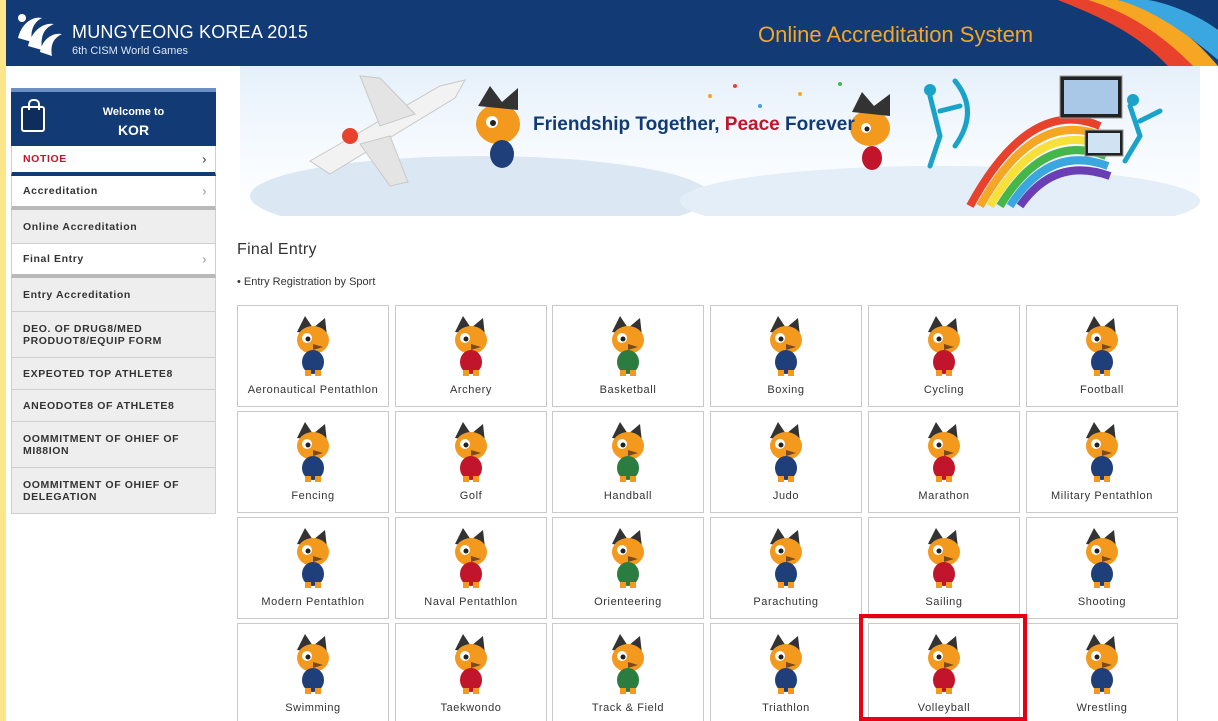 The height and width of the screenshot is (721, 1218). Describe the element at coordinates (498, 127) in the screenshot. I see `mascot-icon` at that location.